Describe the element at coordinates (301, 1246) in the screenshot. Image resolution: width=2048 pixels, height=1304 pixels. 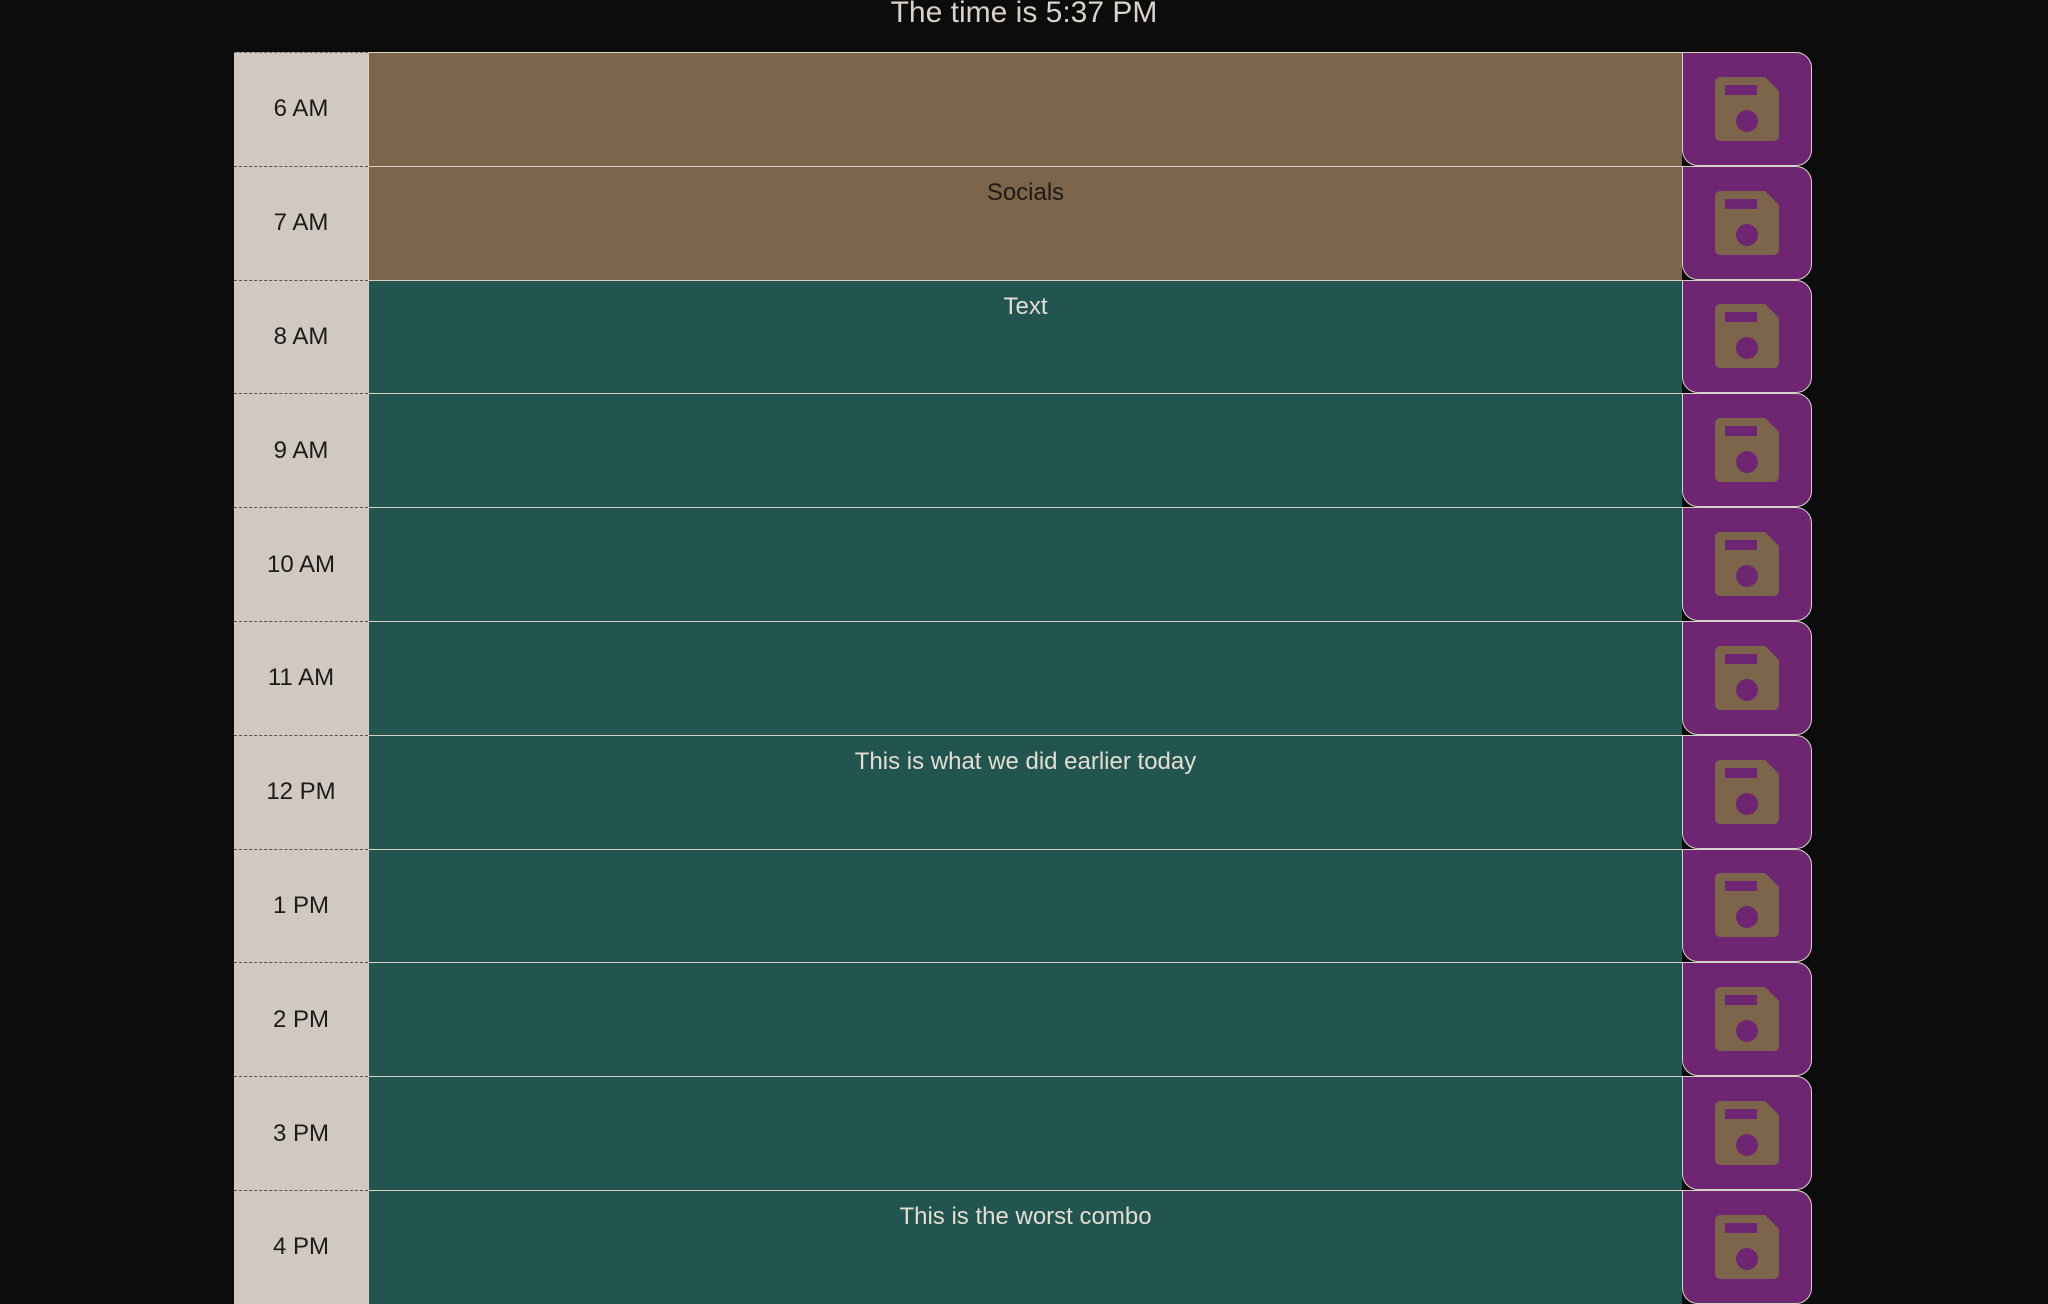
I see `hour-label: 4 PM` at that location.